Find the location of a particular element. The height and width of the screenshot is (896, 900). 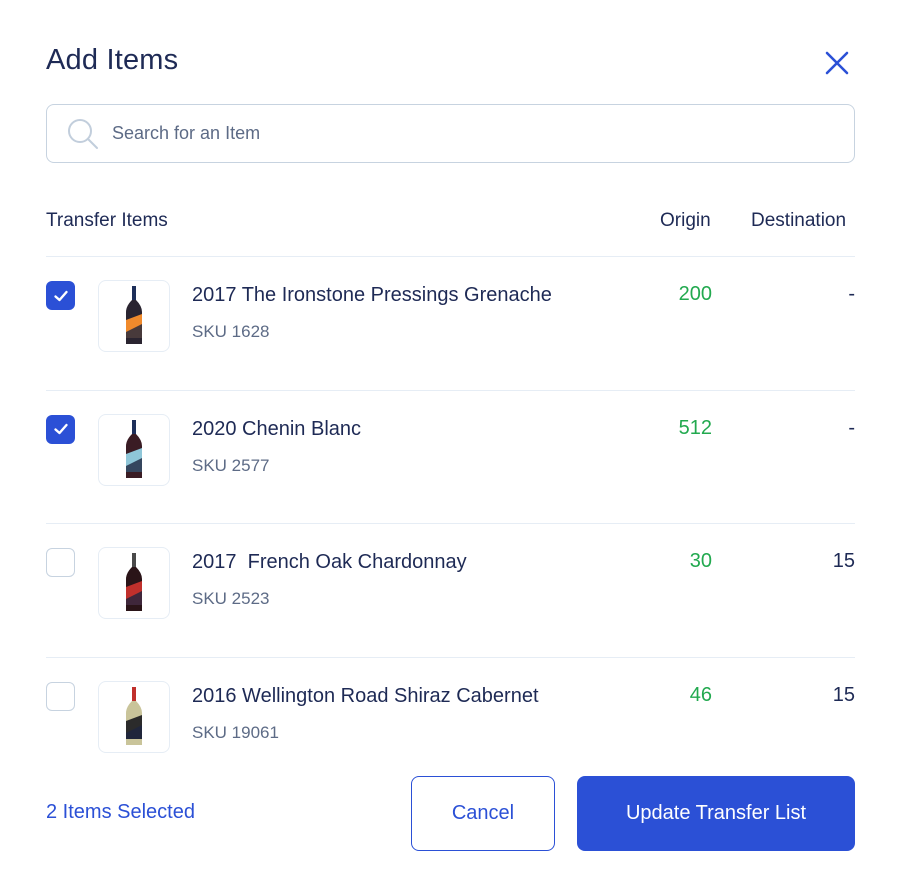

column-header-transfer-items: Transfer Items is located at coordinates (107, 220).